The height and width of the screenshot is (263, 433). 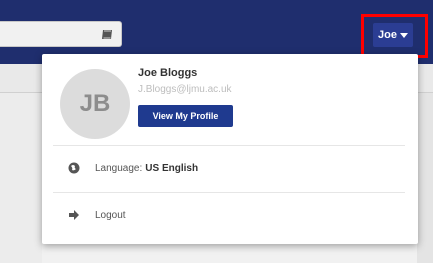 I want to click on language-label: Language:, so click(x=119, y=168).